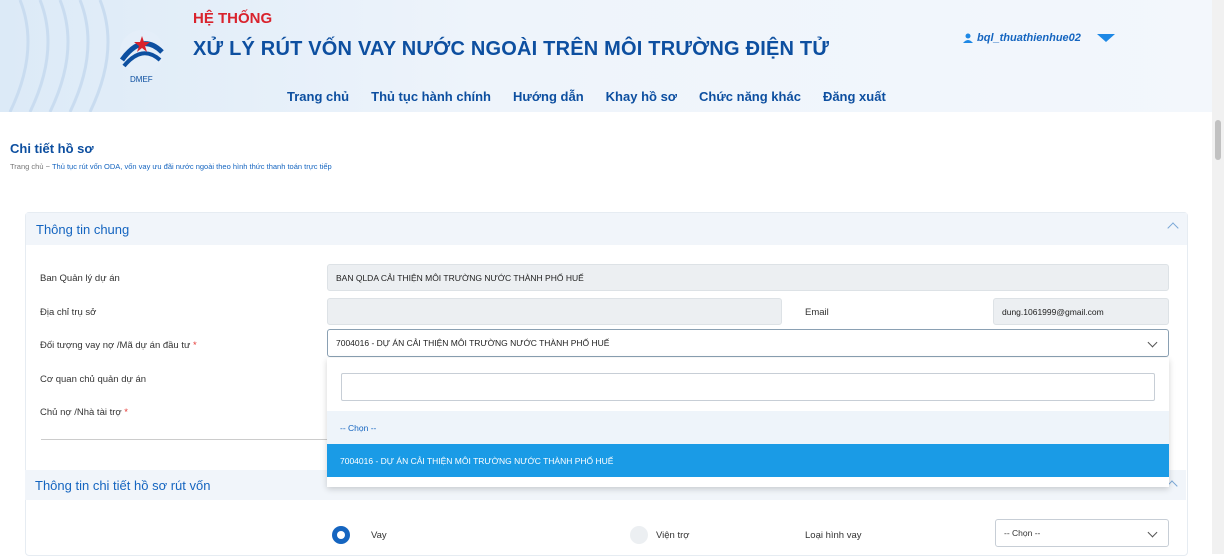  What do you see at coordinates (673, 535) in the screenshot?
I see `radio-aid-label: Viện trợ` at bounding box center [673, 535].